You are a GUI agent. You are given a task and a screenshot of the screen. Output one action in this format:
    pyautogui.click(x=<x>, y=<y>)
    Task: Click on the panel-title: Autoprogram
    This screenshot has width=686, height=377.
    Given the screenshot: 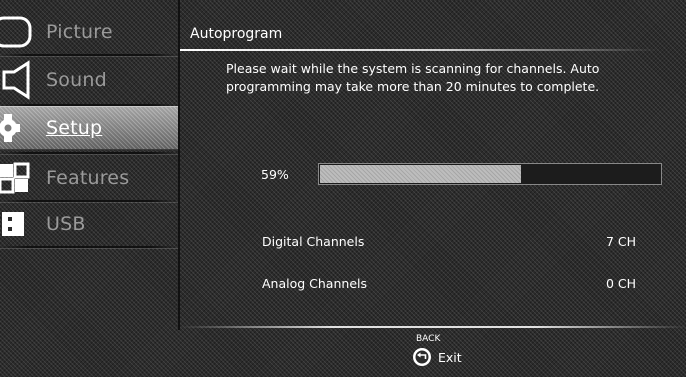 What is the action you would take?
    pyautogui.click(x=236, y=34)
    